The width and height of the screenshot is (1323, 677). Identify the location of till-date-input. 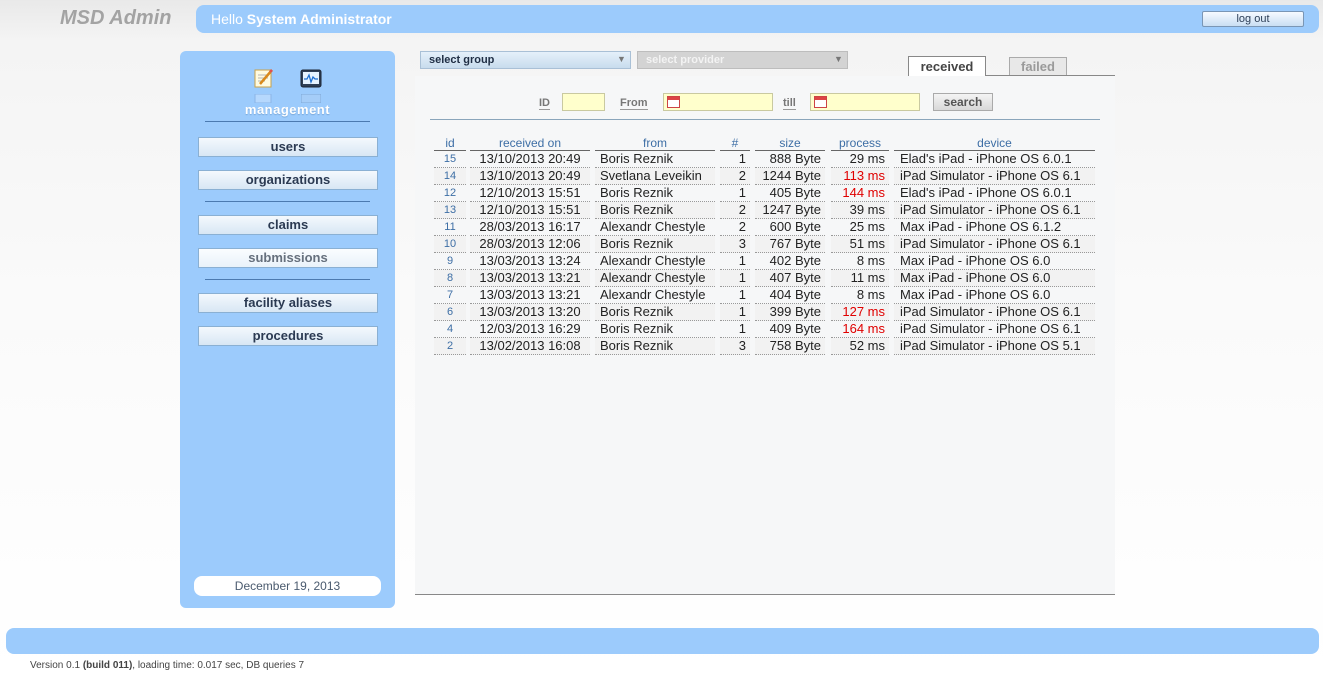
(865, 102).